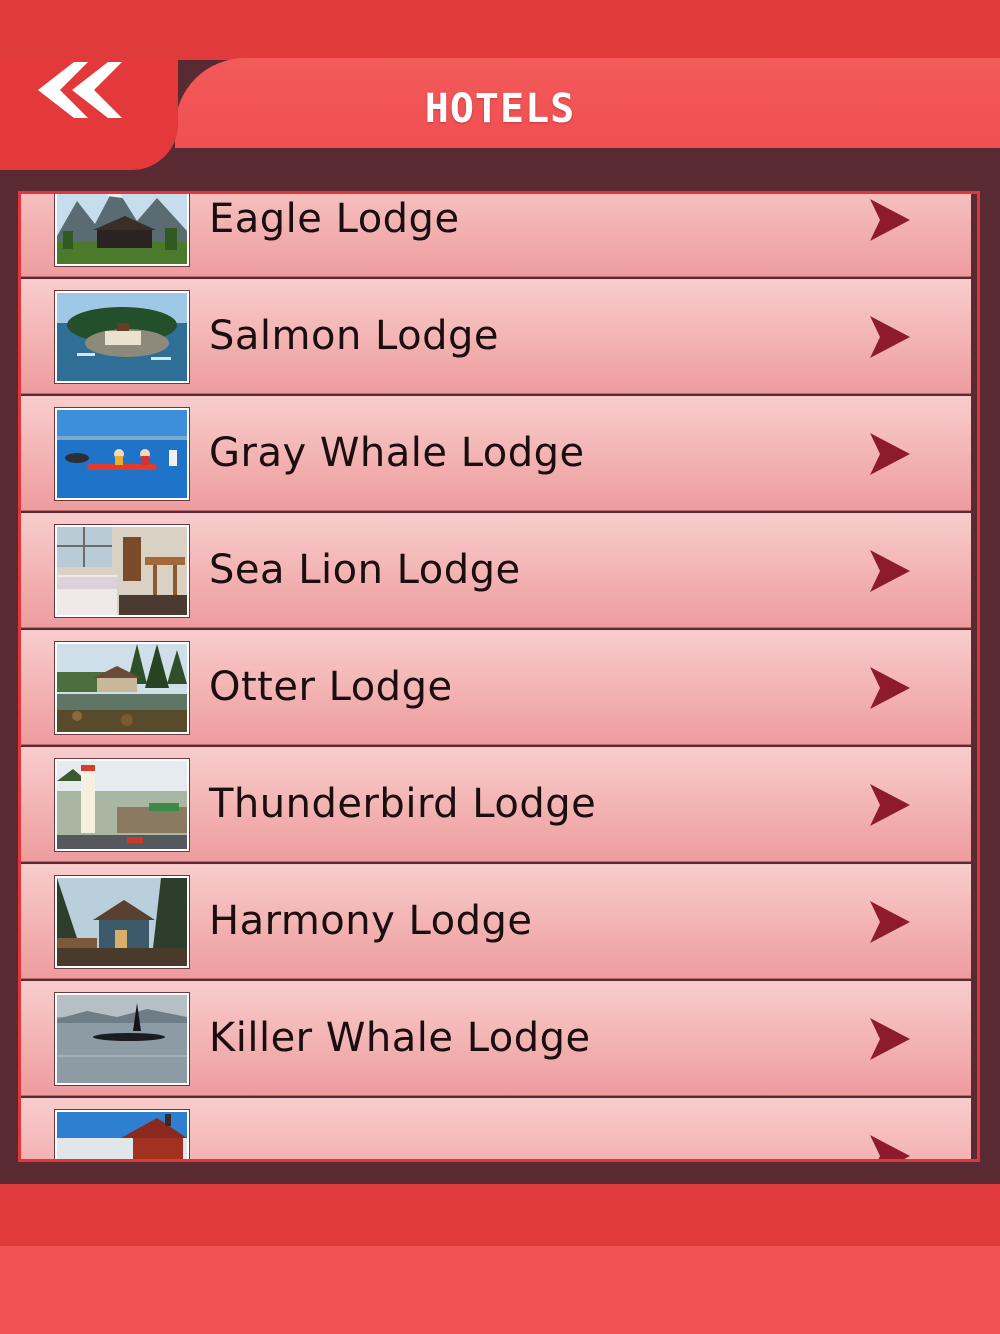 The image size is (1000, 1334). Describe the element at coordinates (122, 571) in the screenshot. I see `hotel-room-photo` at that location.